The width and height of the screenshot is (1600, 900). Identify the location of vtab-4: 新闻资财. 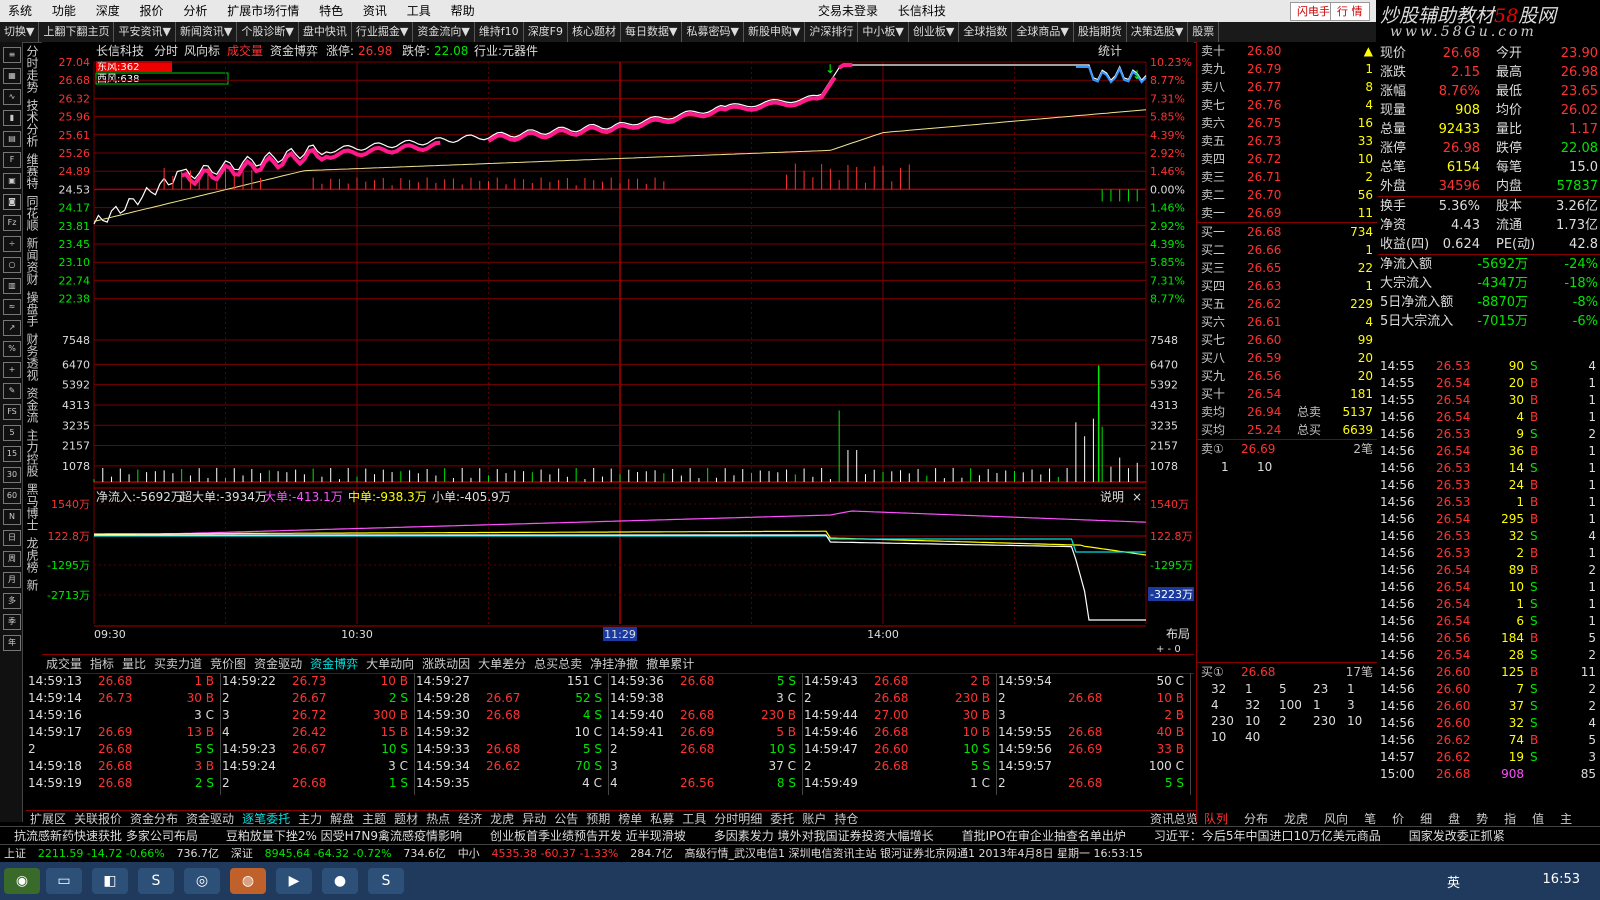
(32, 261).